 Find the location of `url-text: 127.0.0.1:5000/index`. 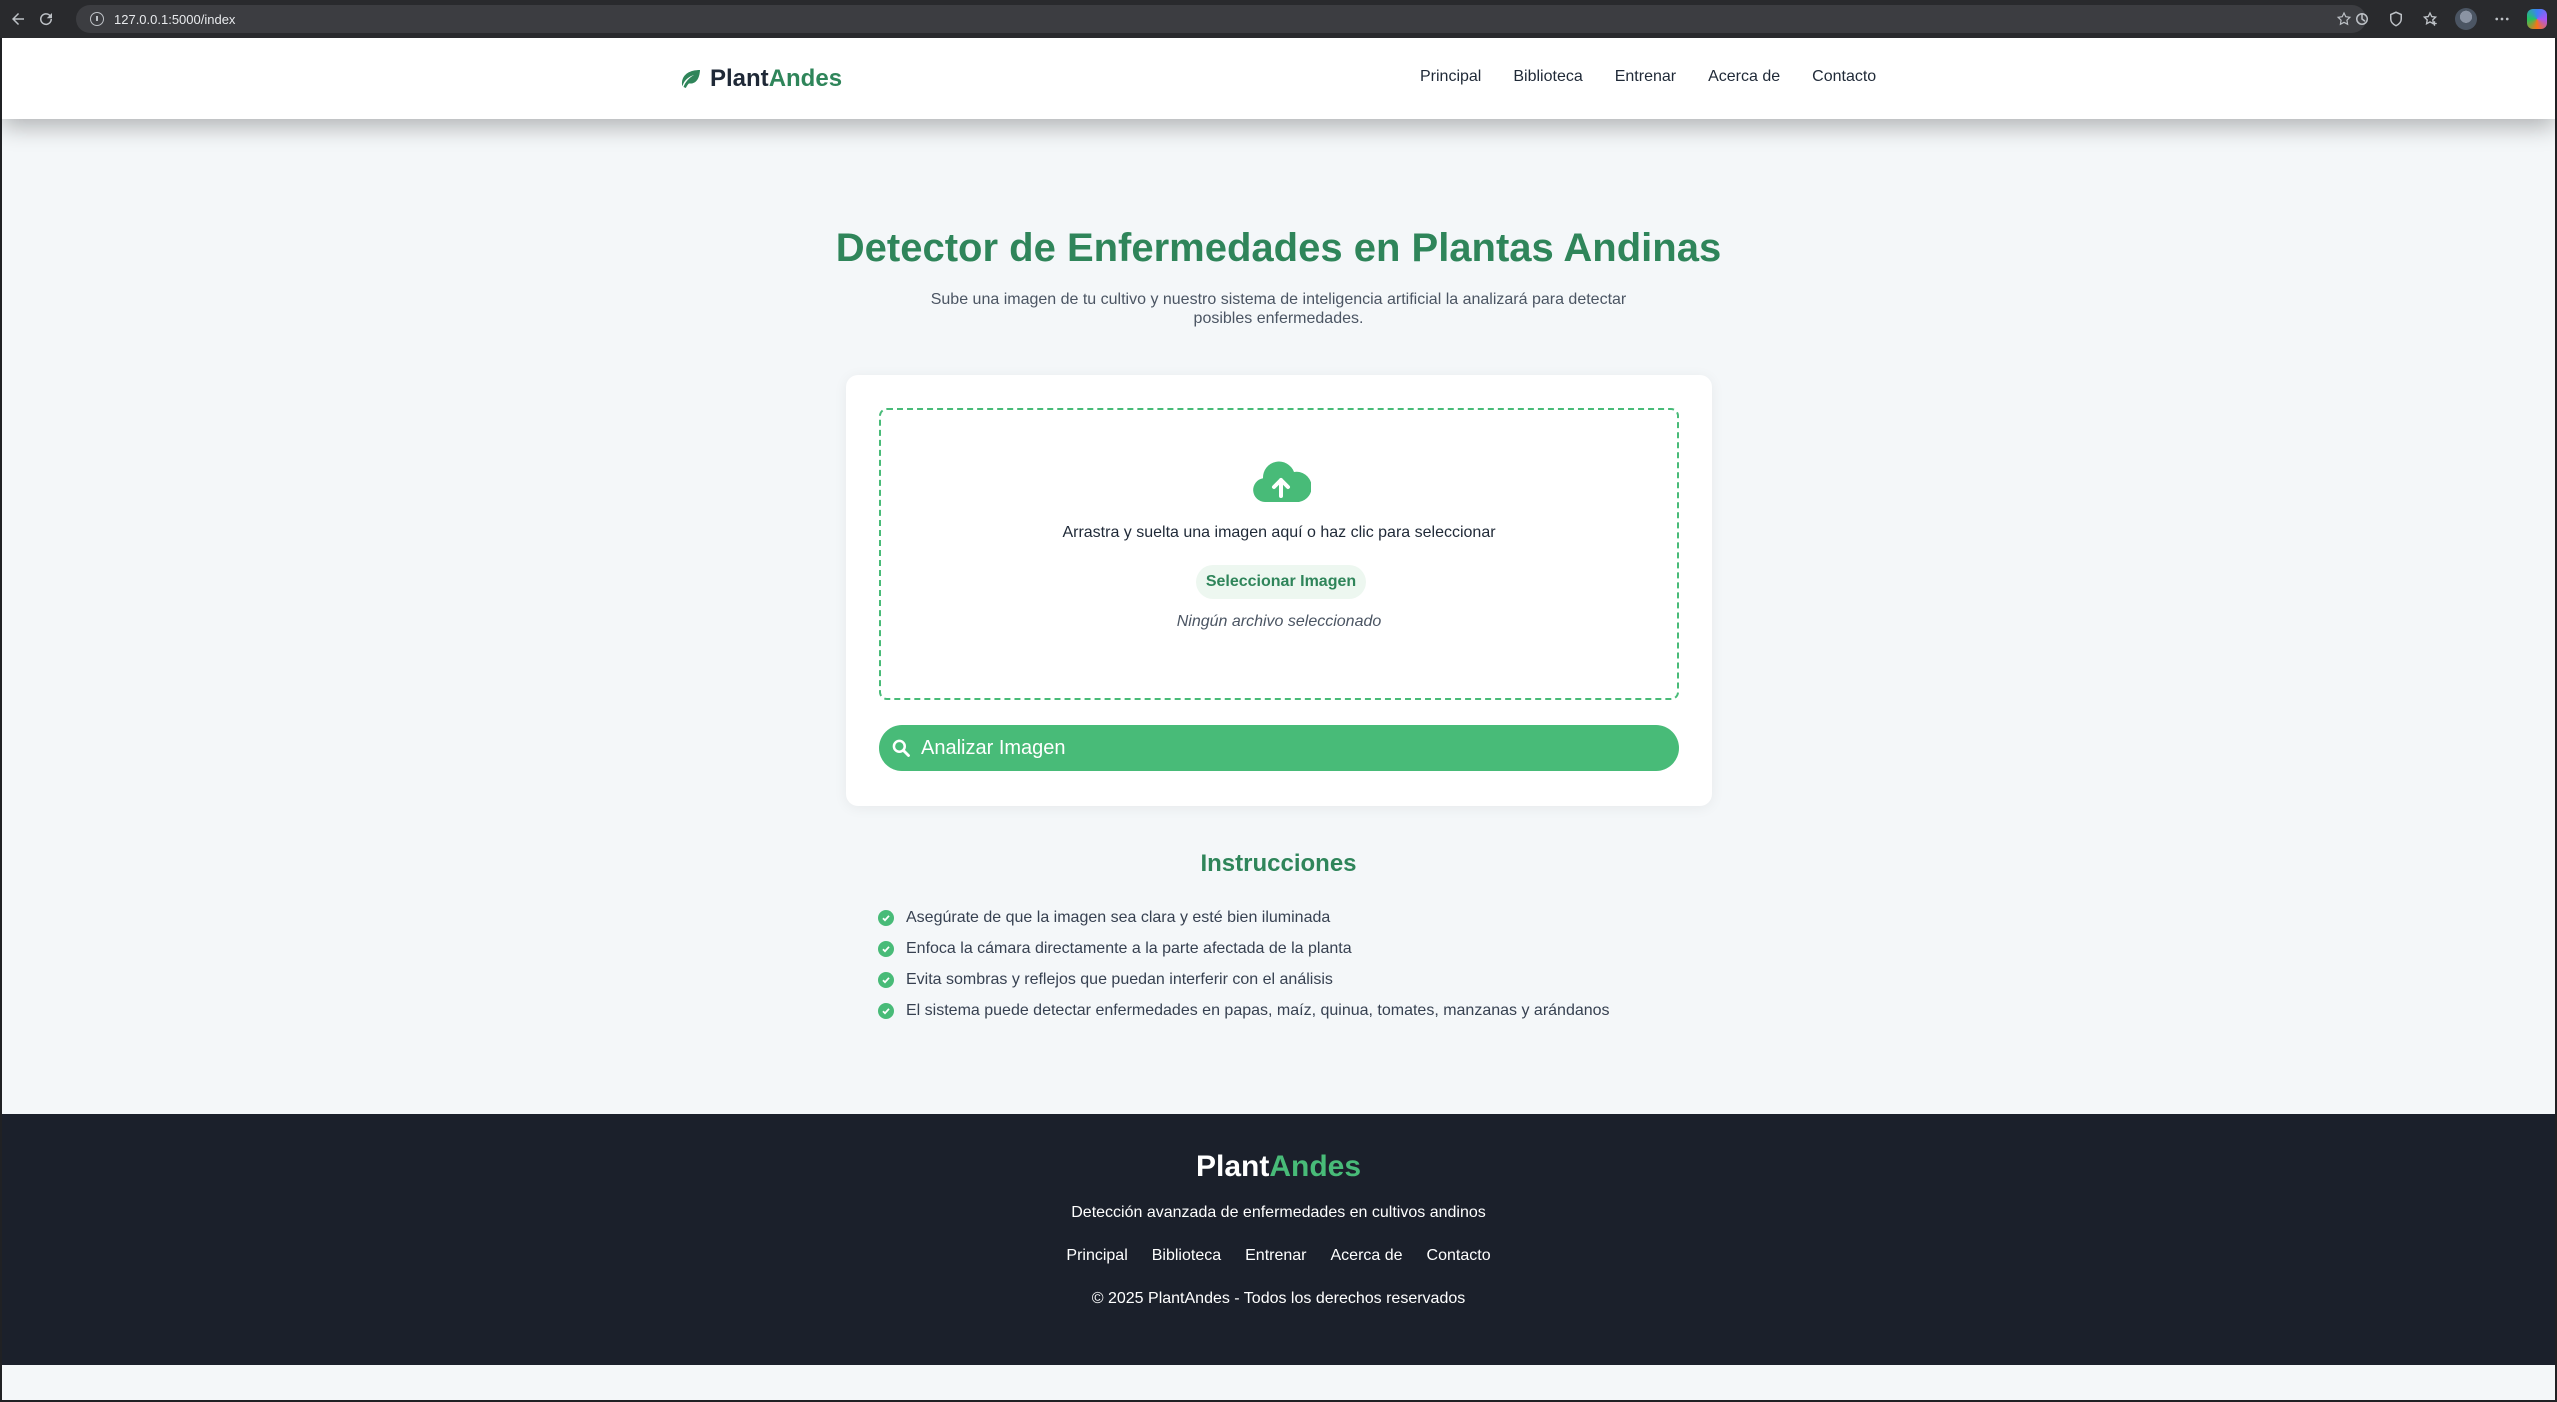

url-text: 127.0.0.1:5000/index is located at coordinates (175, 19).